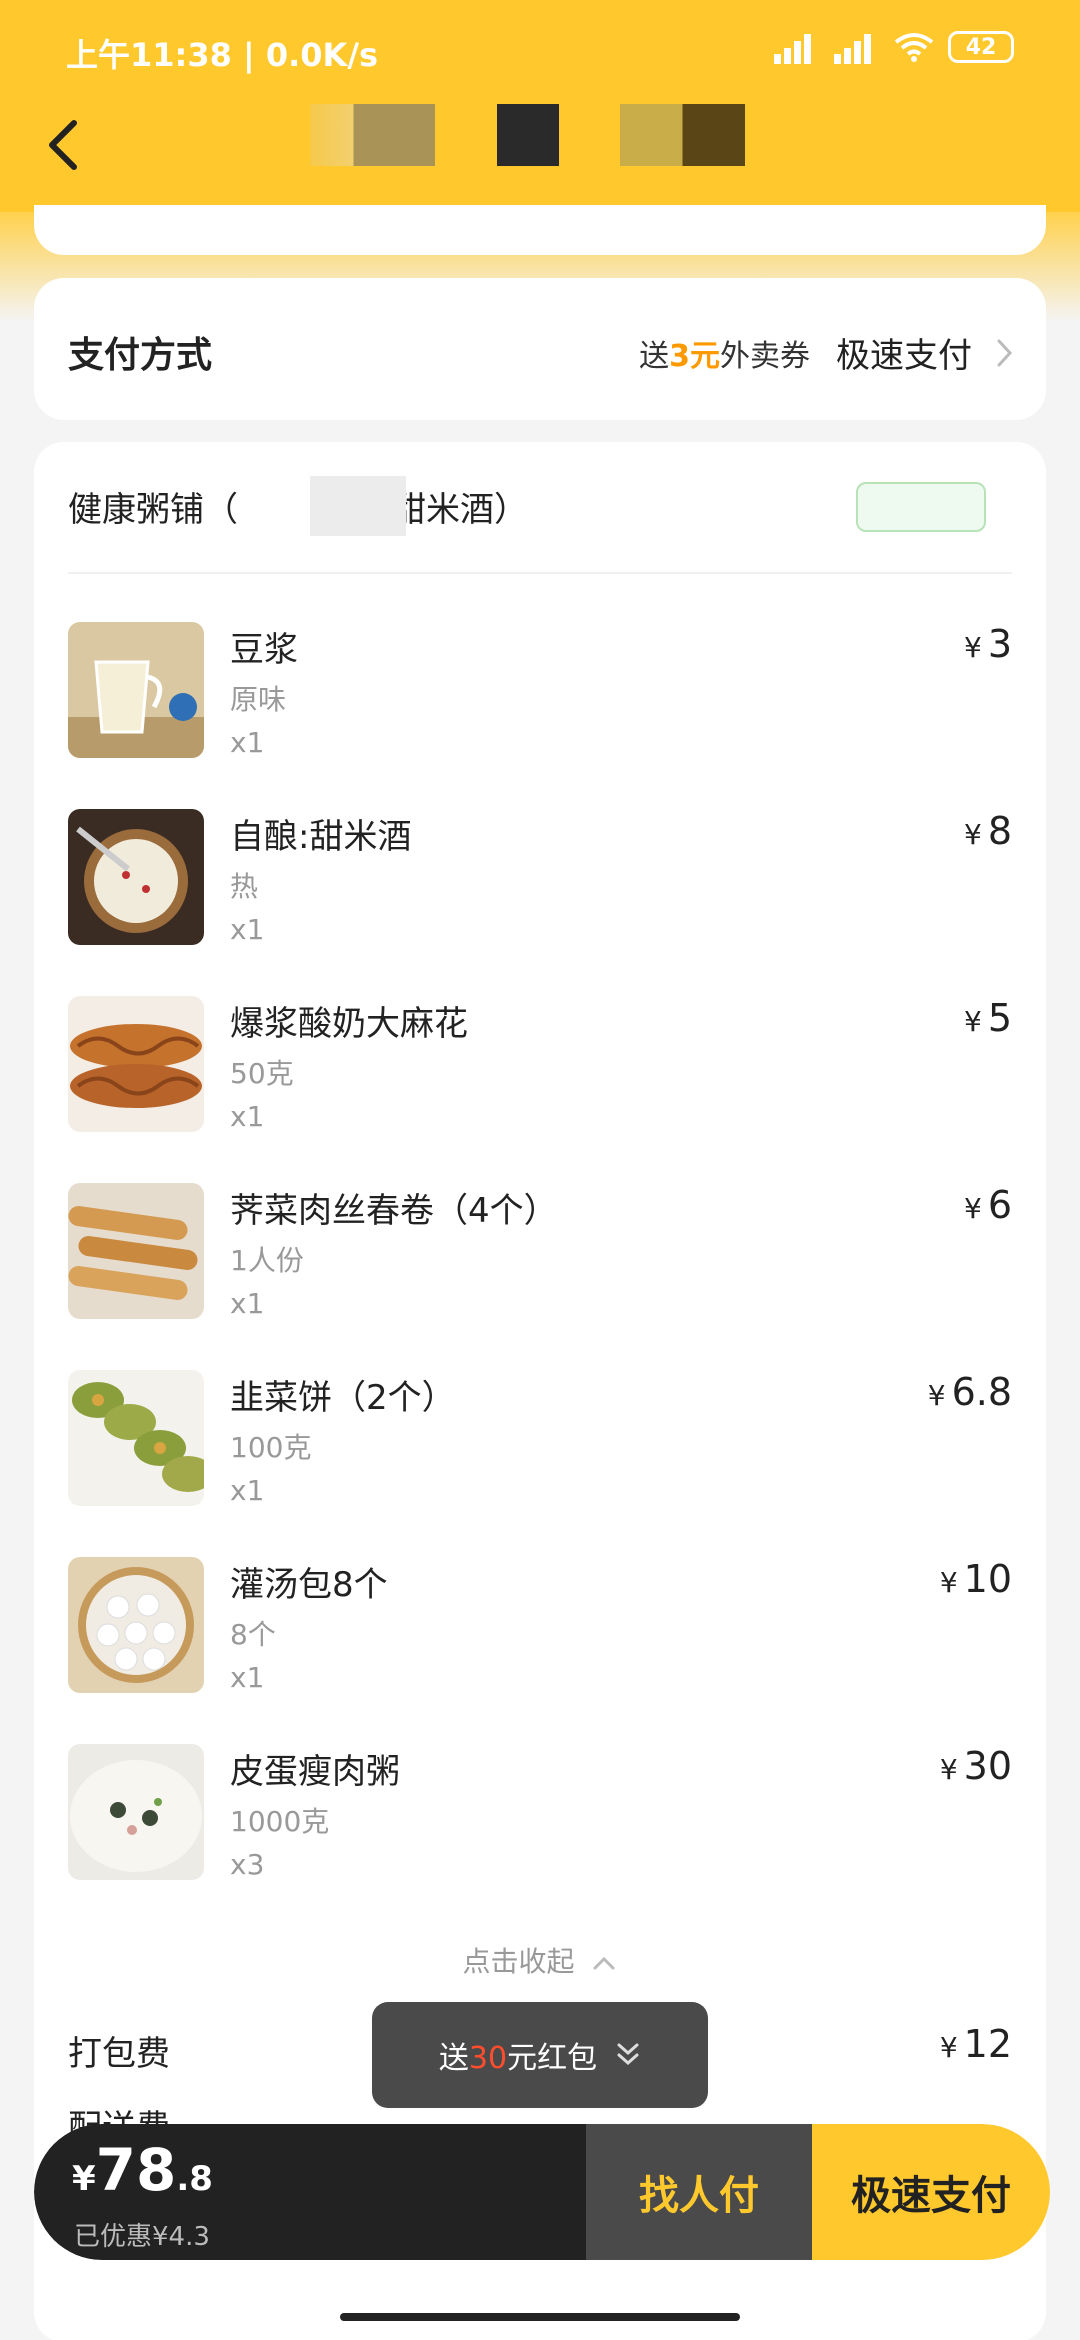 The height and width of the screenshot is (2340, 1080). What do you see at coordinates (827, 352) in the screenshot?
I see `payment-method-selector: 送3元外卖券 极速支付` at bounding box center [827, 352].